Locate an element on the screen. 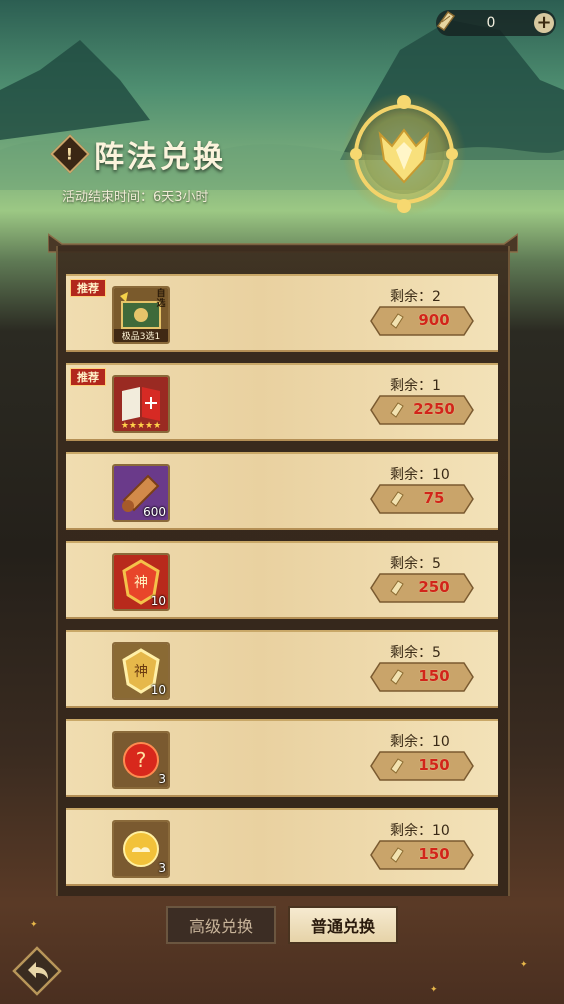 The height and width of the screenshot is (1004, 564). exchange-button: 2250 is located at coordinates (422, 410).